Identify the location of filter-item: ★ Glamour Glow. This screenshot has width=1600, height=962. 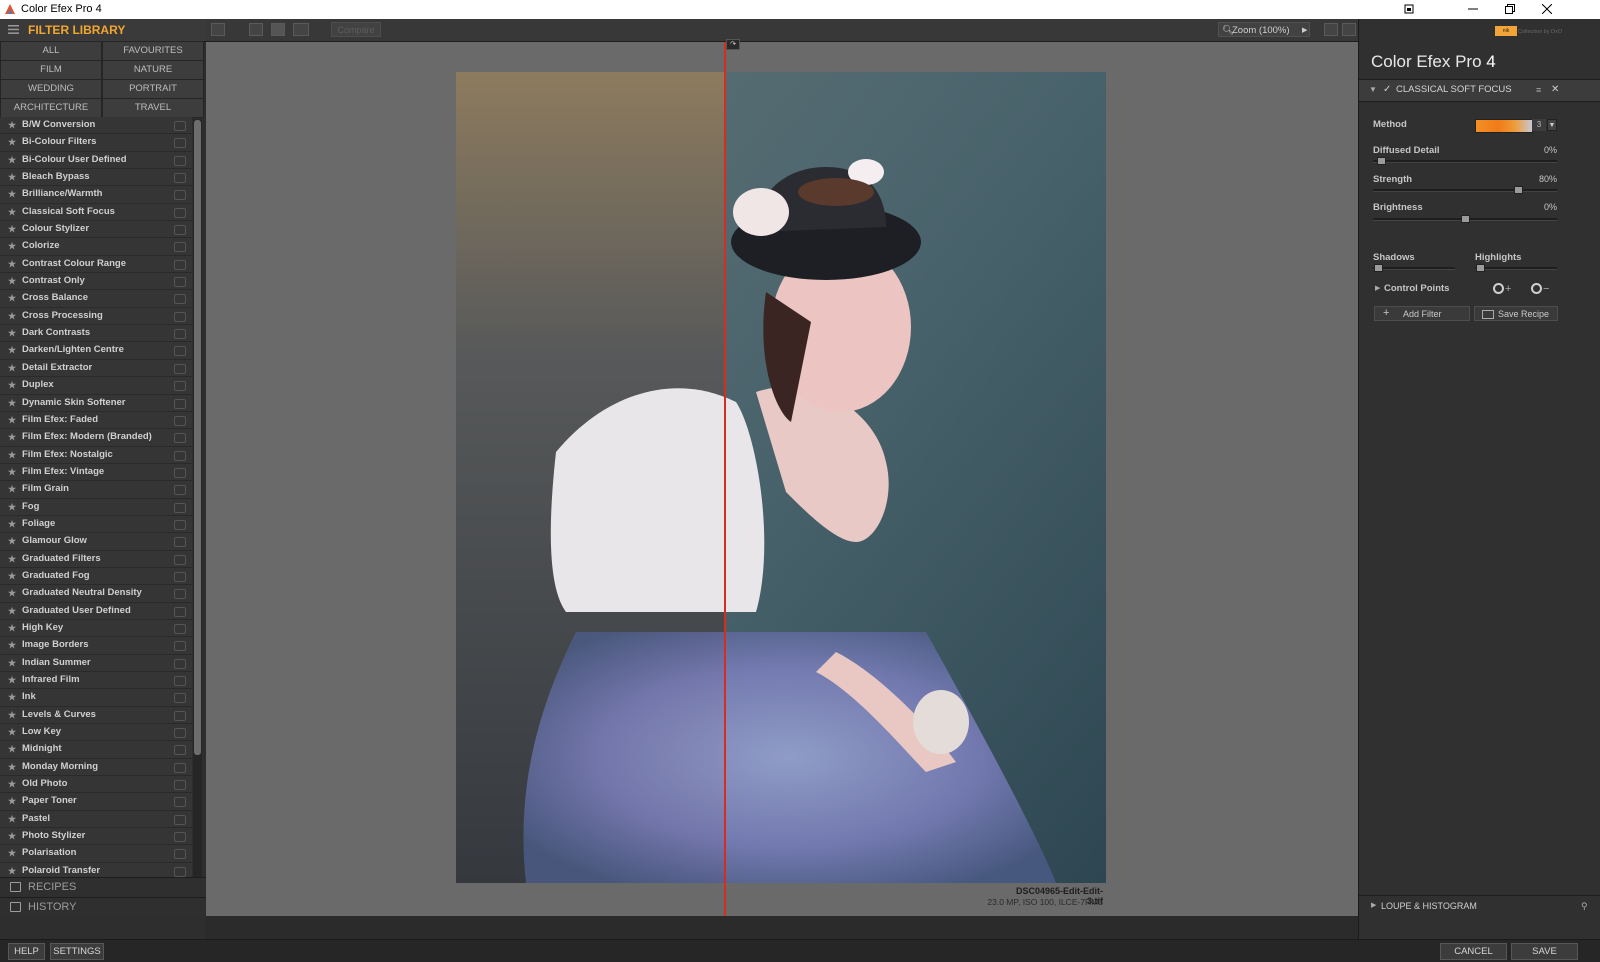
(96, 542).